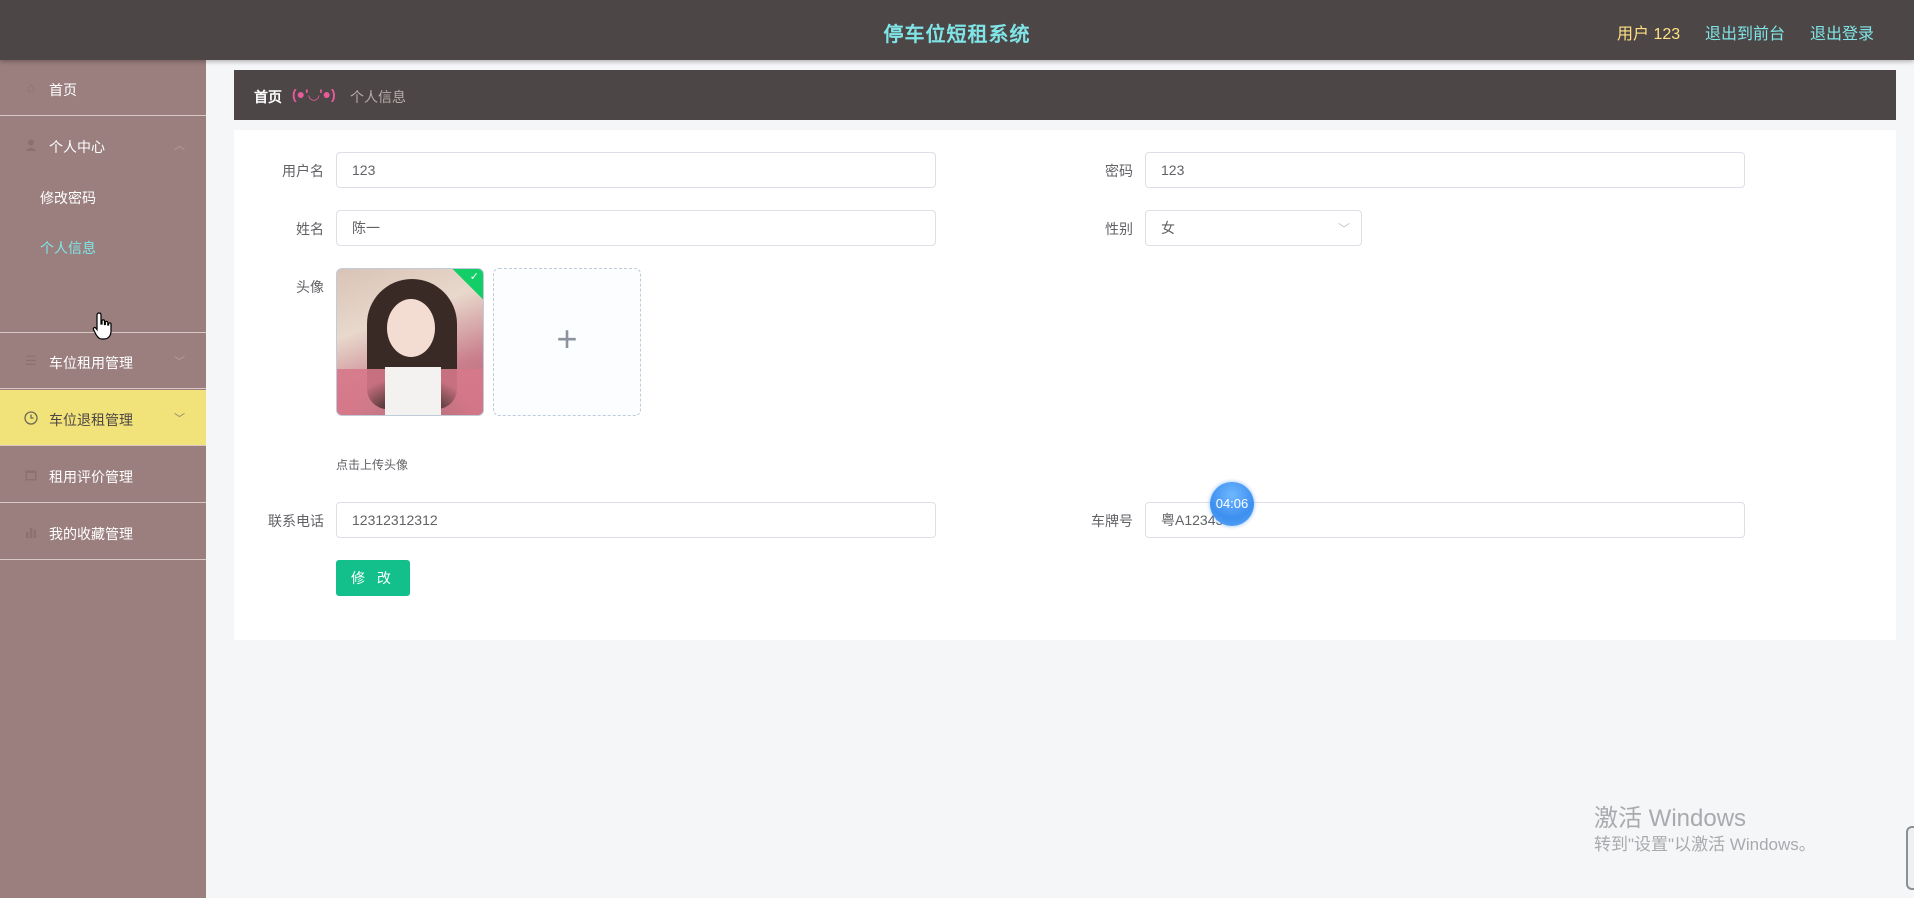 This screenshot has height=898, width=1914. What do you see at coordinates (1445, 170) in the screenshot?
I see `password-input` at bounding box center [1445, 170].